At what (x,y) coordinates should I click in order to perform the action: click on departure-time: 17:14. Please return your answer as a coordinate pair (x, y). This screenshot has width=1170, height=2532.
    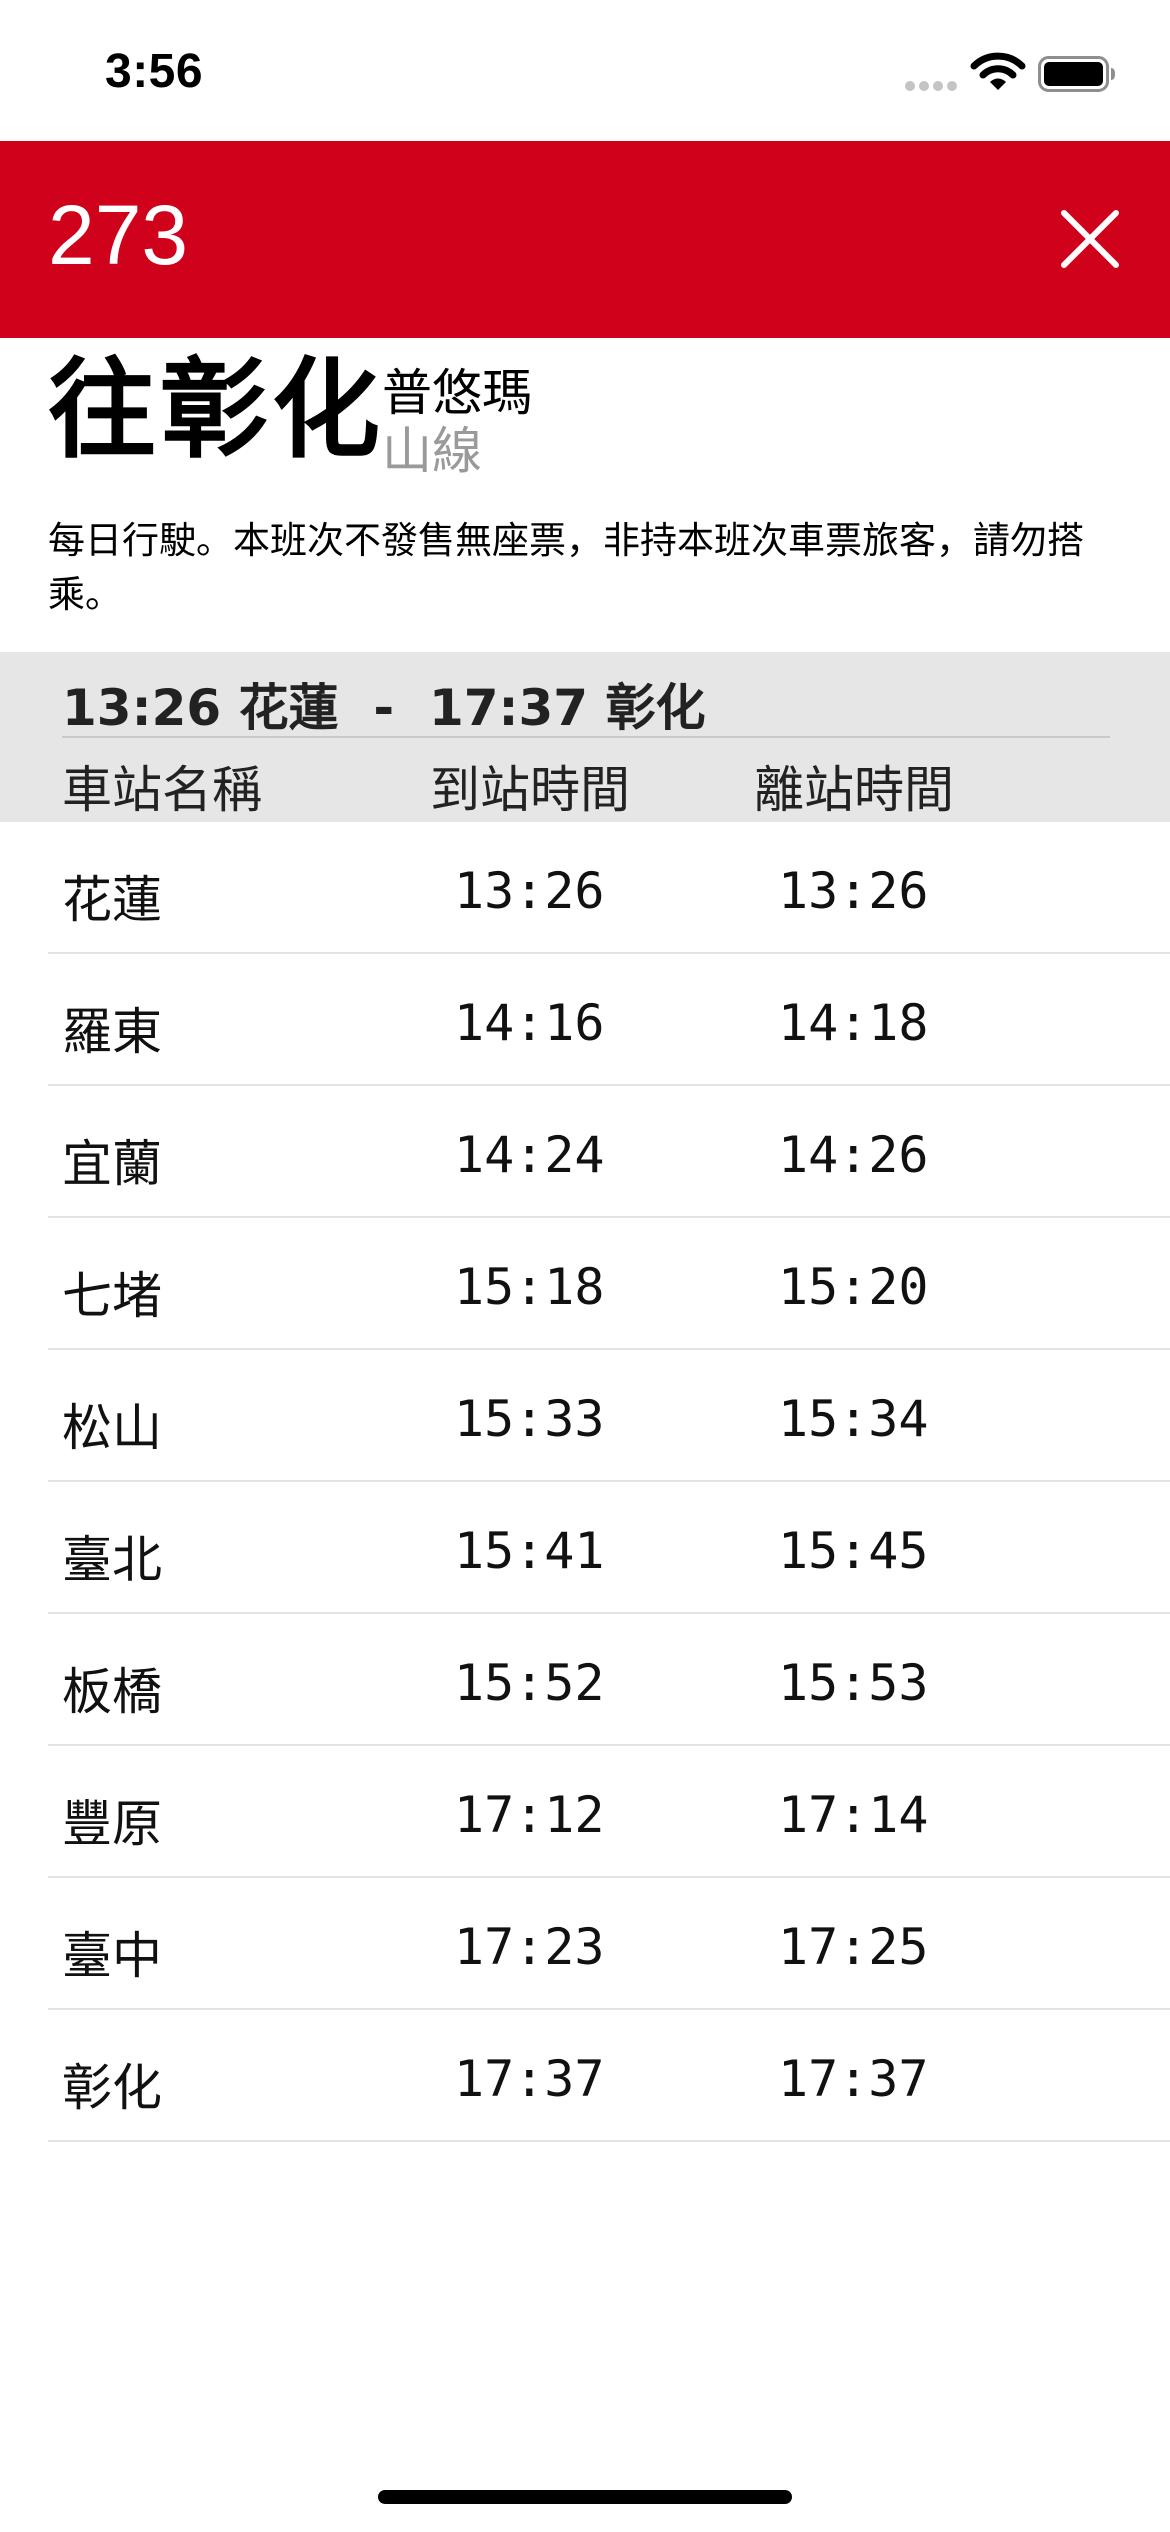
    Looking at the image, I should click on (853, 1815).